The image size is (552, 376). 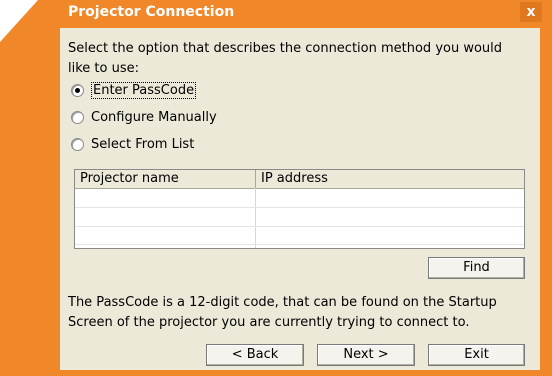 What do you see at coordinates (255, 218) in the screenshot?
I see `column-gridline` at bounding box center [255, 218].